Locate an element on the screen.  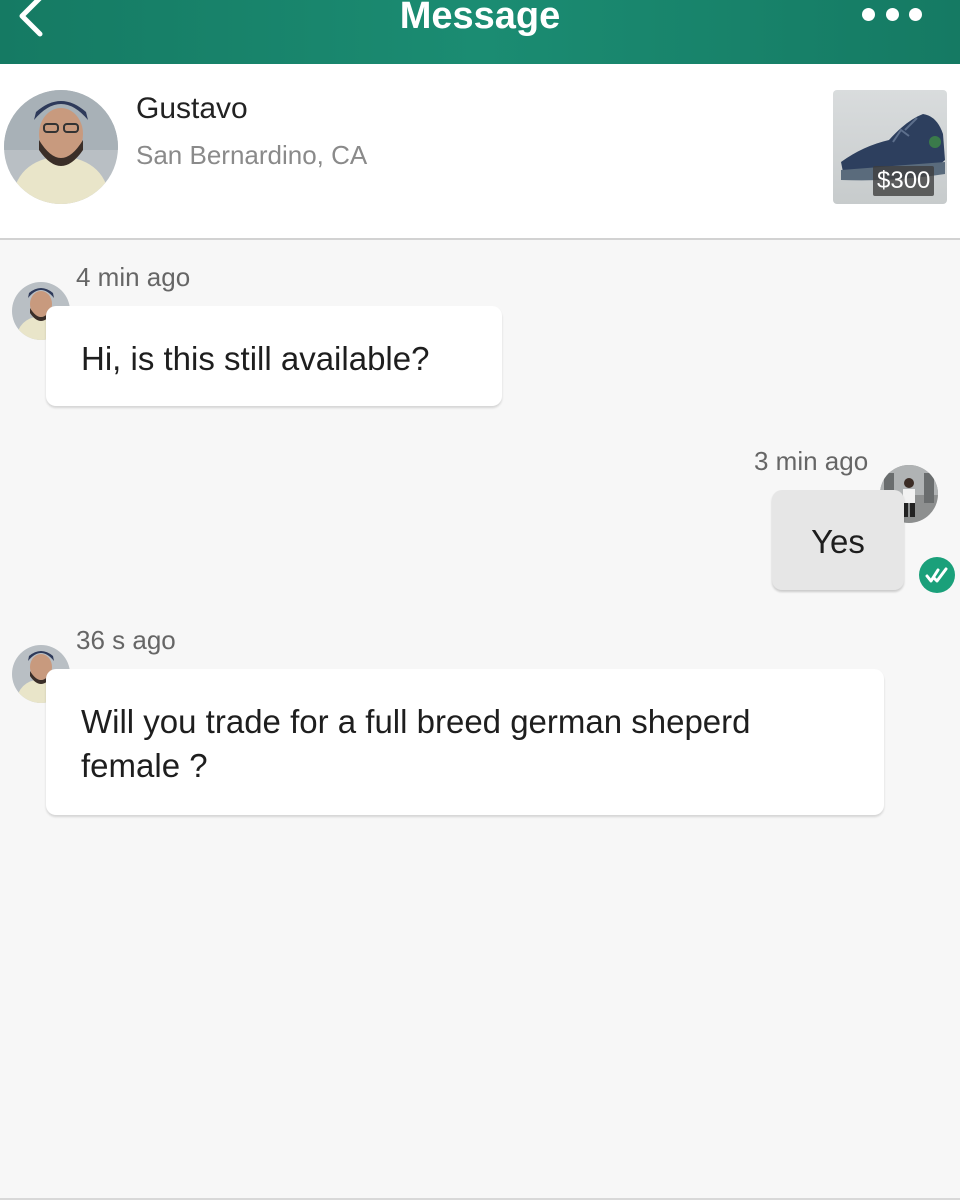
message-text: Yes is located at coordinates (838, 541).